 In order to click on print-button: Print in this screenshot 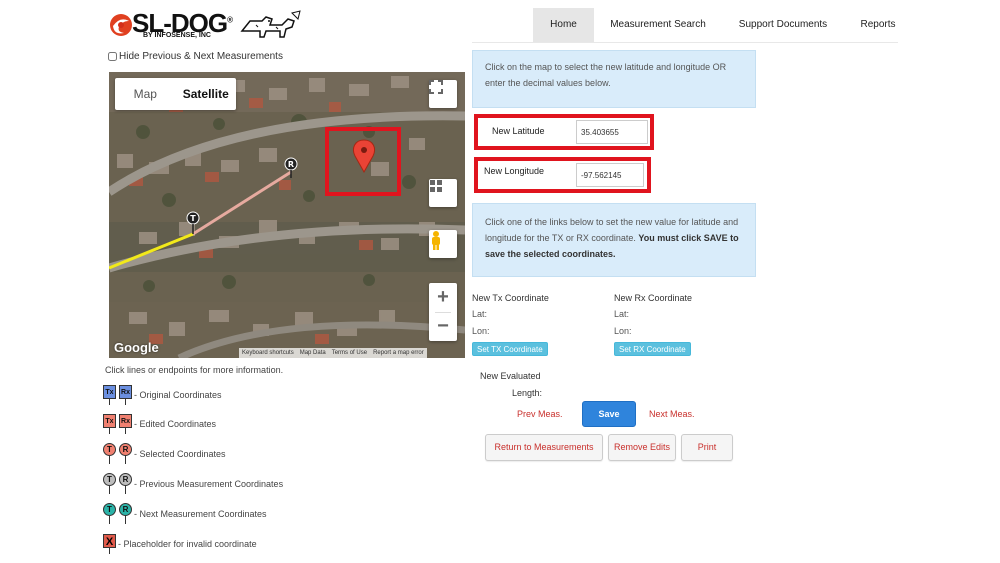, I will do `click(707, 447)`.